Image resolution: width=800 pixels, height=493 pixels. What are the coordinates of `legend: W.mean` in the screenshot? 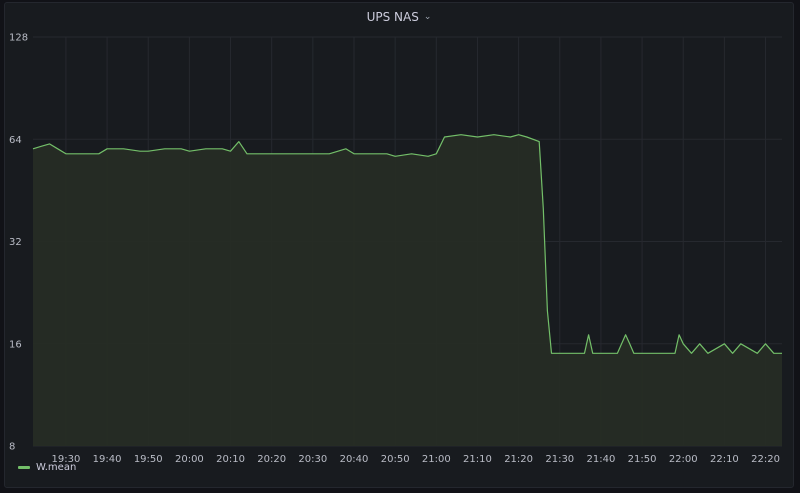 It's located at (47, 467).